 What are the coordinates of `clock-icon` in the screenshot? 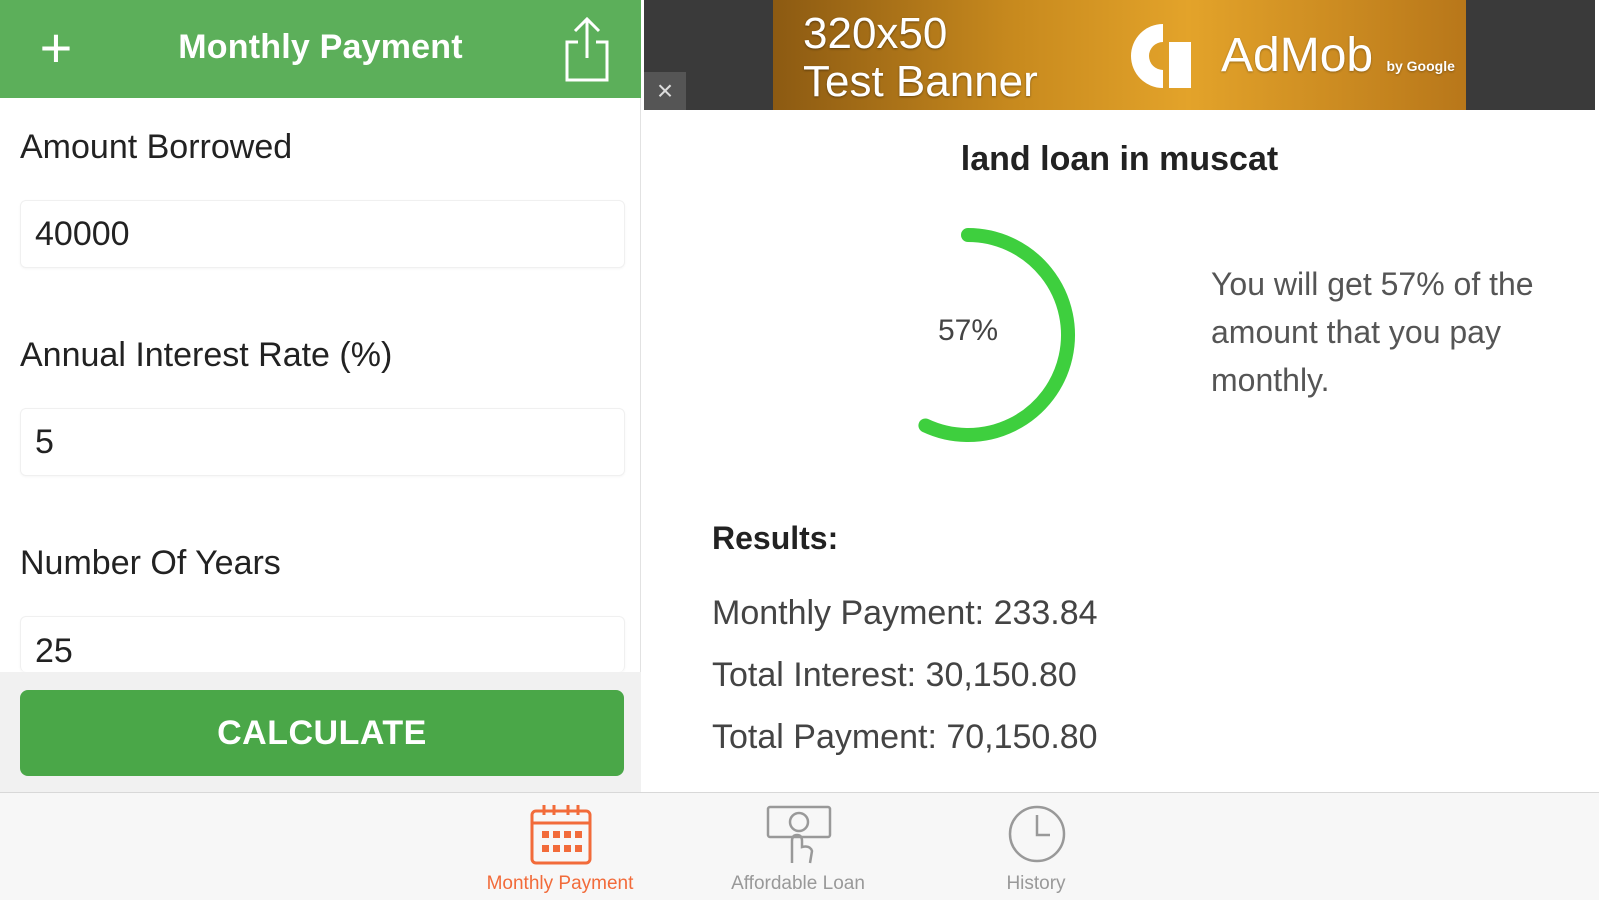 It's located at (1037, 834).